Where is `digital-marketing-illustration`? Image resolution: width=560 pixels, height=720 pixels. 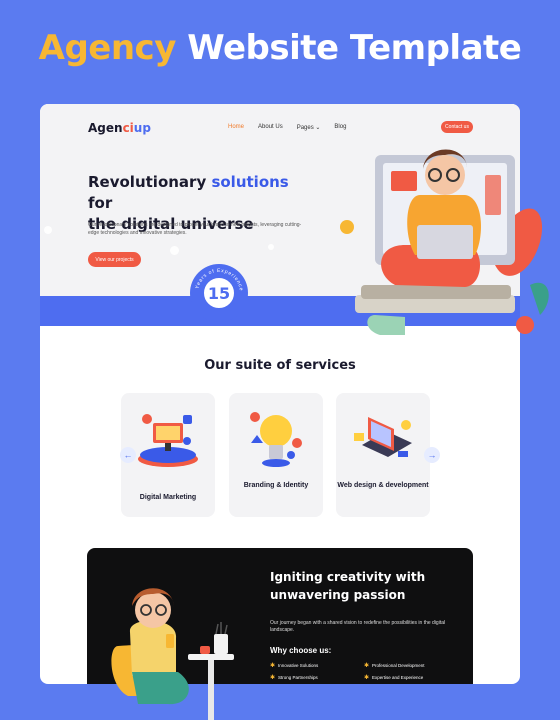 digital-marketing-illustration is located at coordinates (168, 440).